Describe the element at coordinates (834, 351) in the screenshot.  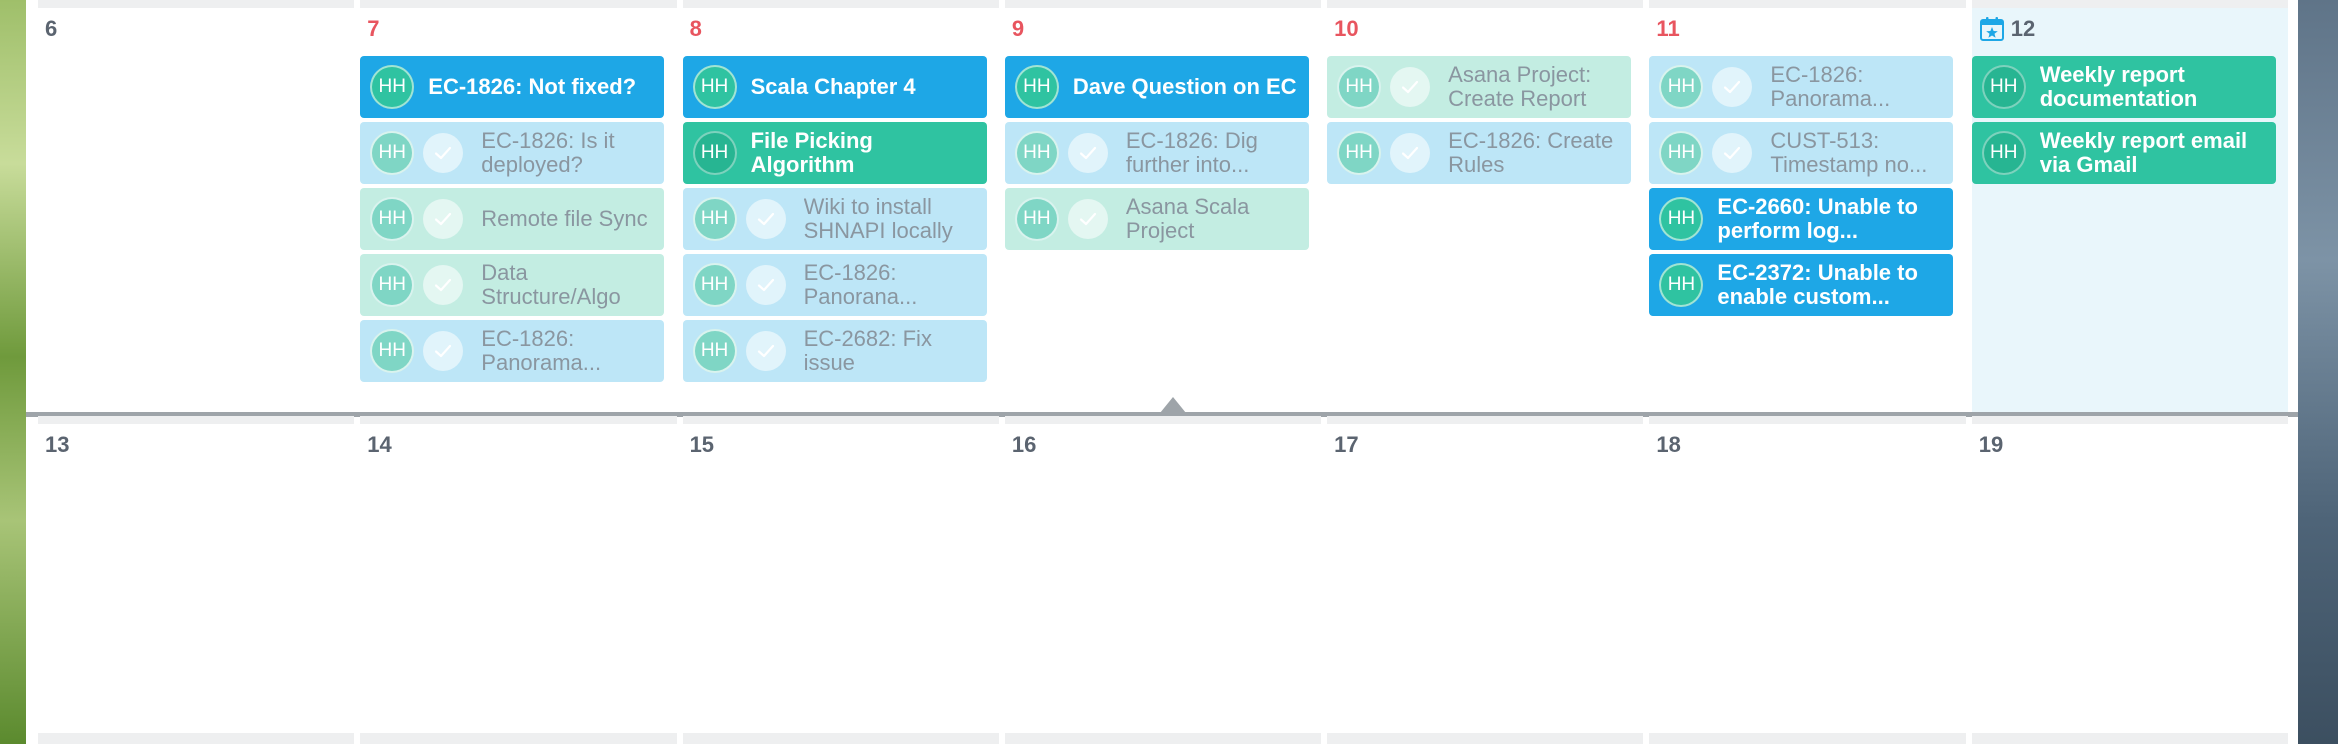
I see `task-event: HH EC-2682: Fix issue` at that location.